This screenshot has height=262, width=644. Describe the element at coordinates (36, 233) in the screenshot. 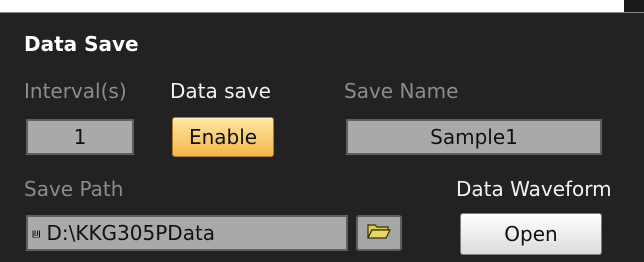

I see `path-icon: ⩏` at that location.